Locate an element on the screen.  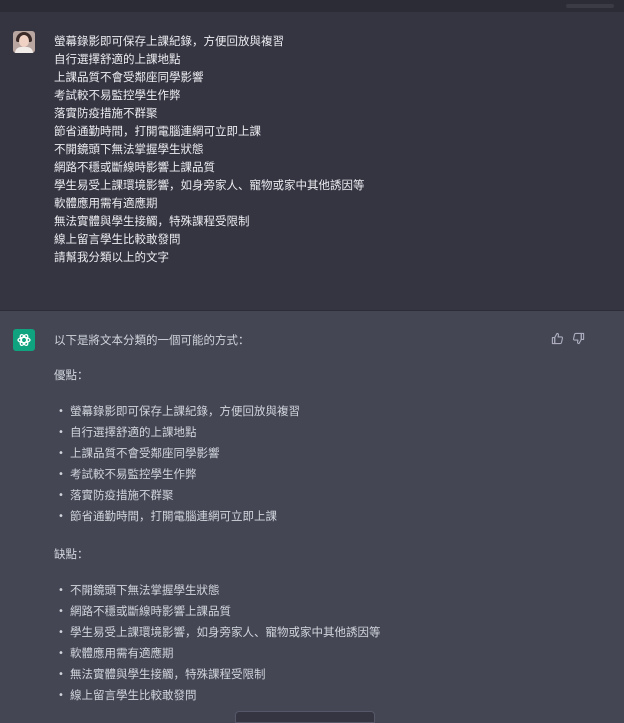
list-item-text: 上課品質不會受鄰座同學影響 is located at coordinates (145, 453).